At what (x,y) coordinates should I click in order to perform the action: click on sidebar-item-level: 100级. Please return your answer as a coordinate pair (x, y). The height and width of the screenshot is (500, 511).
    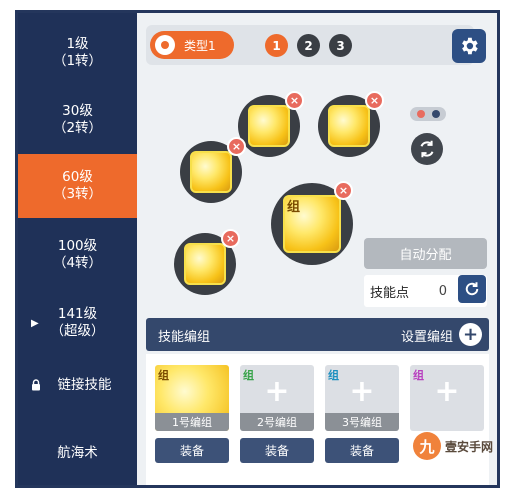
    Looking at the image, I should click on (77, 246).